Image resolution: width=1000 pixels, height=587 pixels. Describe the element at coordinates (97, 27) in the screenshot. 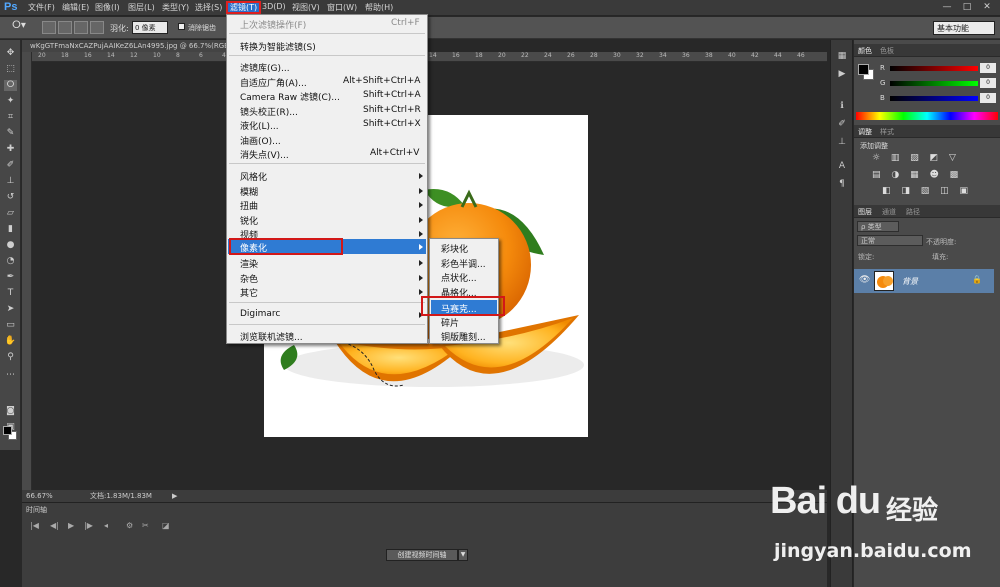

I see `intersect-selection-icon` at that location.